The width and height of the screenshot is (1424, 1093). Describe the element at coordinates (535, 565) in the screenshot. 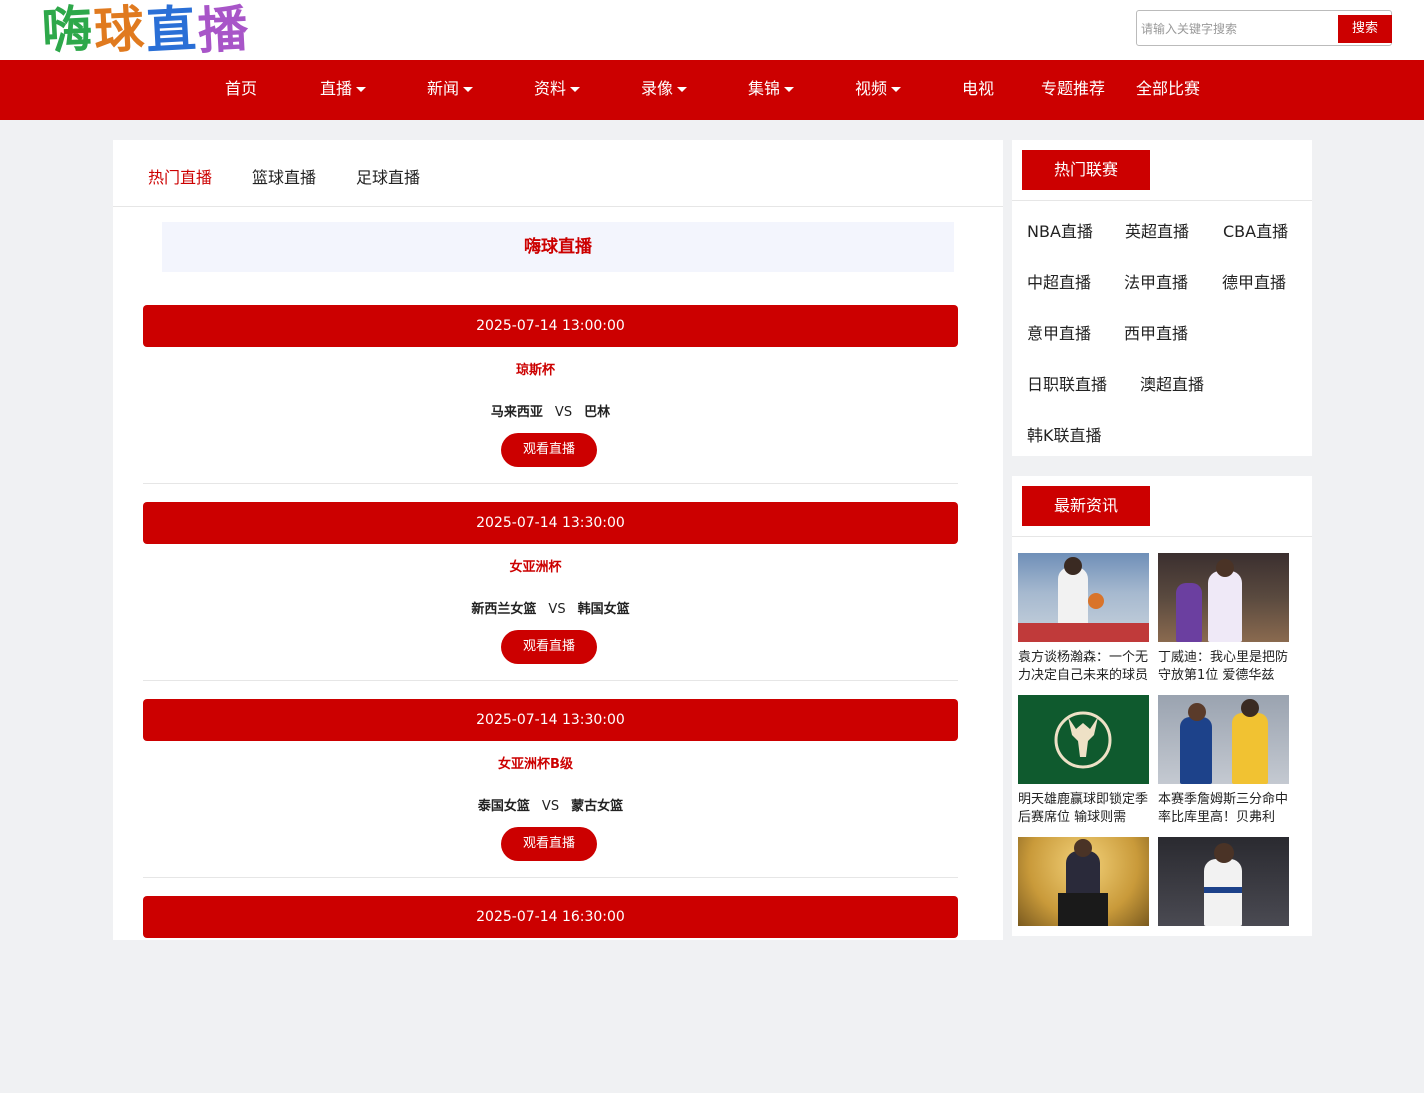

I see `match-league: 女亚洲杯` at that location.